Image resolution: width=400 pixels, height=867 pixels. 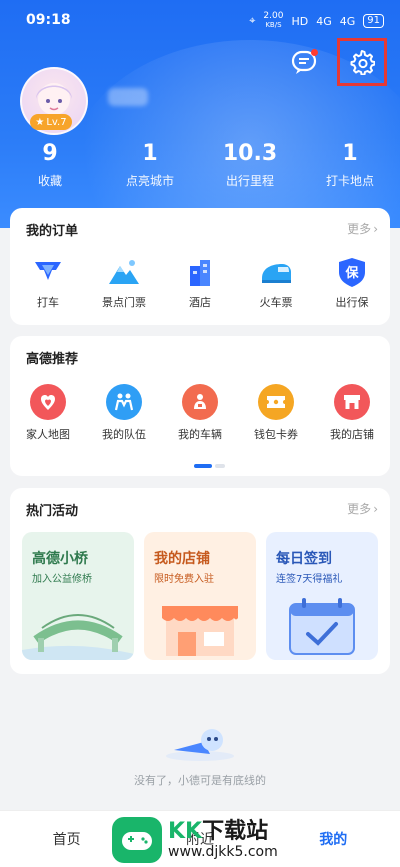 I want to click on icon-label: 火车票, so click(x=276, y=302).